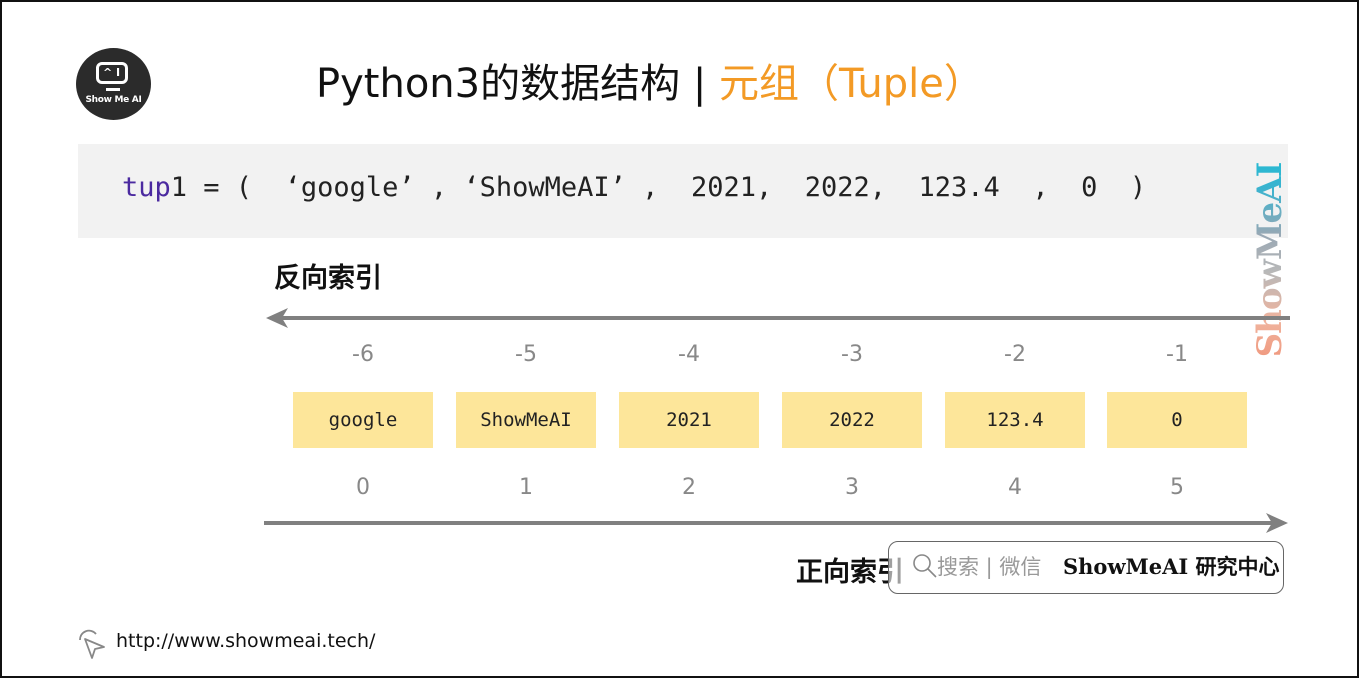  What do you see at coordinates (1015, 354) in the screenshot?
I see `reverse-index-value: -2` at bounding box center [1015, 354].